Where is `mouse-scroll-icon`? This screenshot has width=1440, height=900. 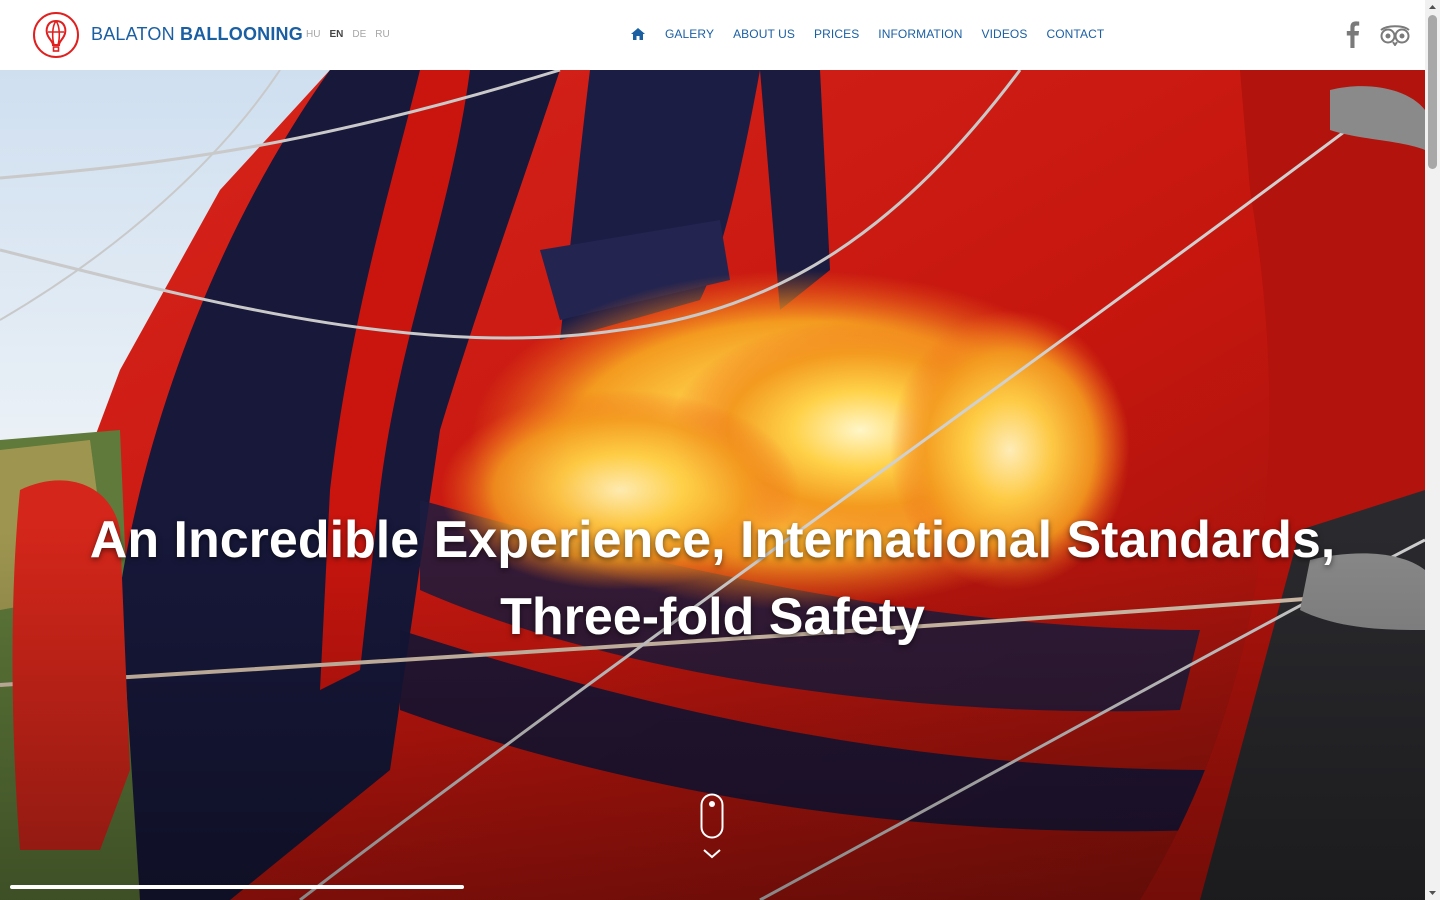
mouse-scroll-icon is located at coordinates (712, 816).